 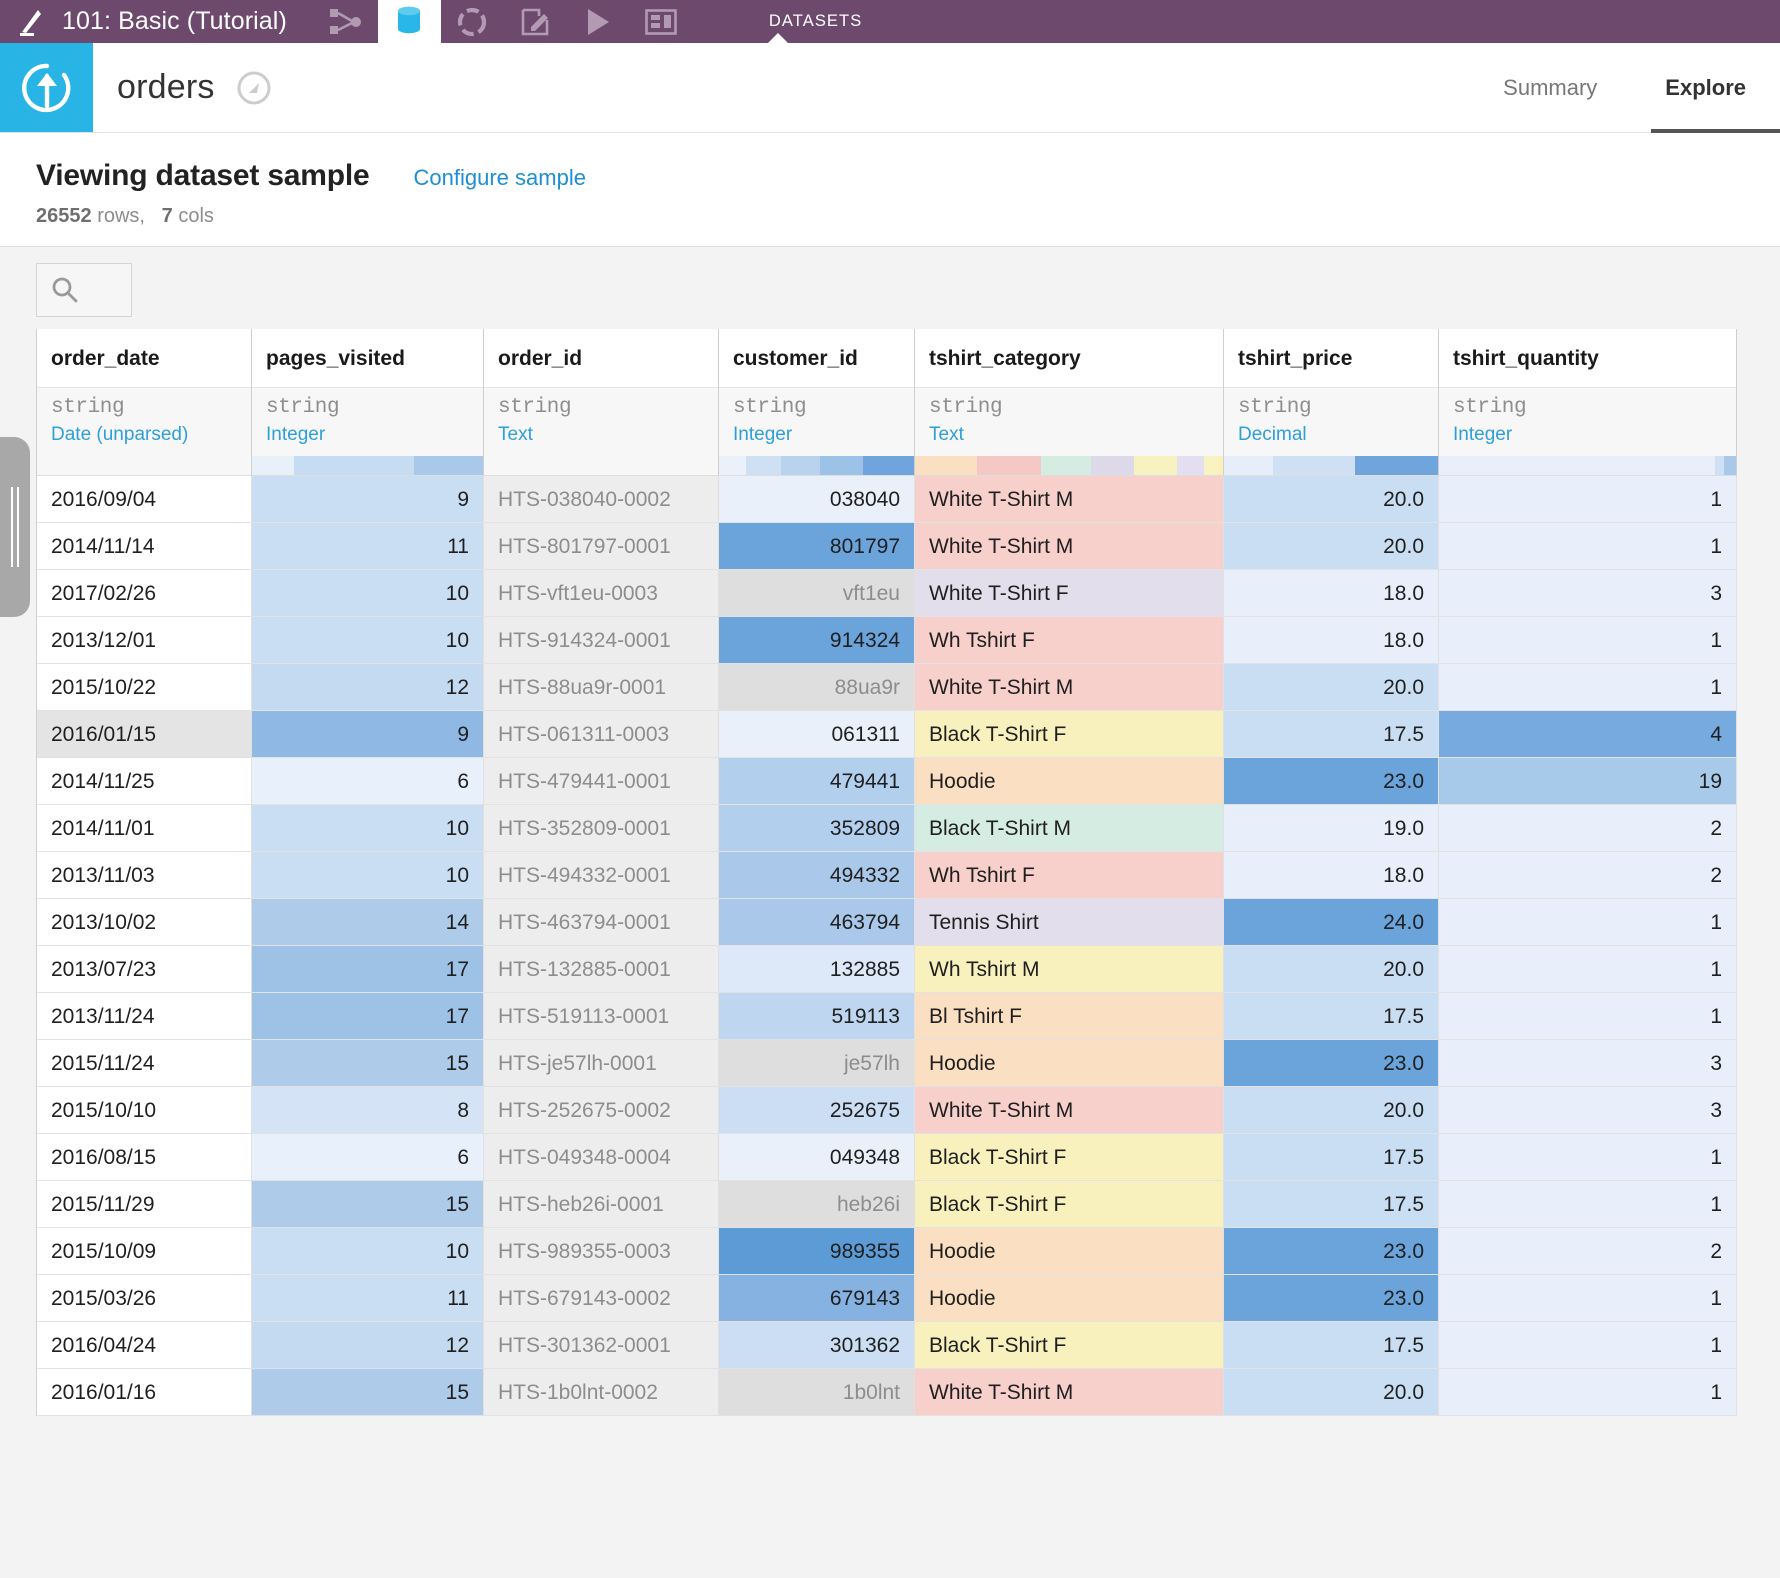 What do you see at coordinates (1069, 1016) in the screenshot?
I see `cell-tshirt_category: Bl Tshirt F` at bounding box center [1069, 1016].